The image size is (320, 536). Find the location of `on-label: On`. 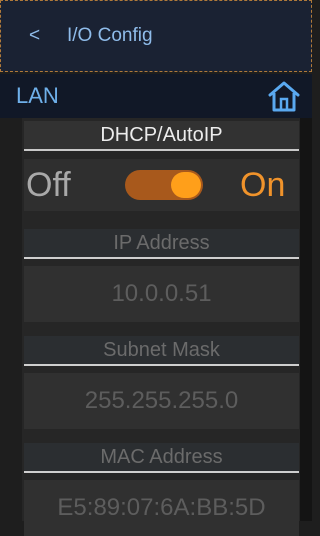

on-label: On is located at coordinates (263, 185).